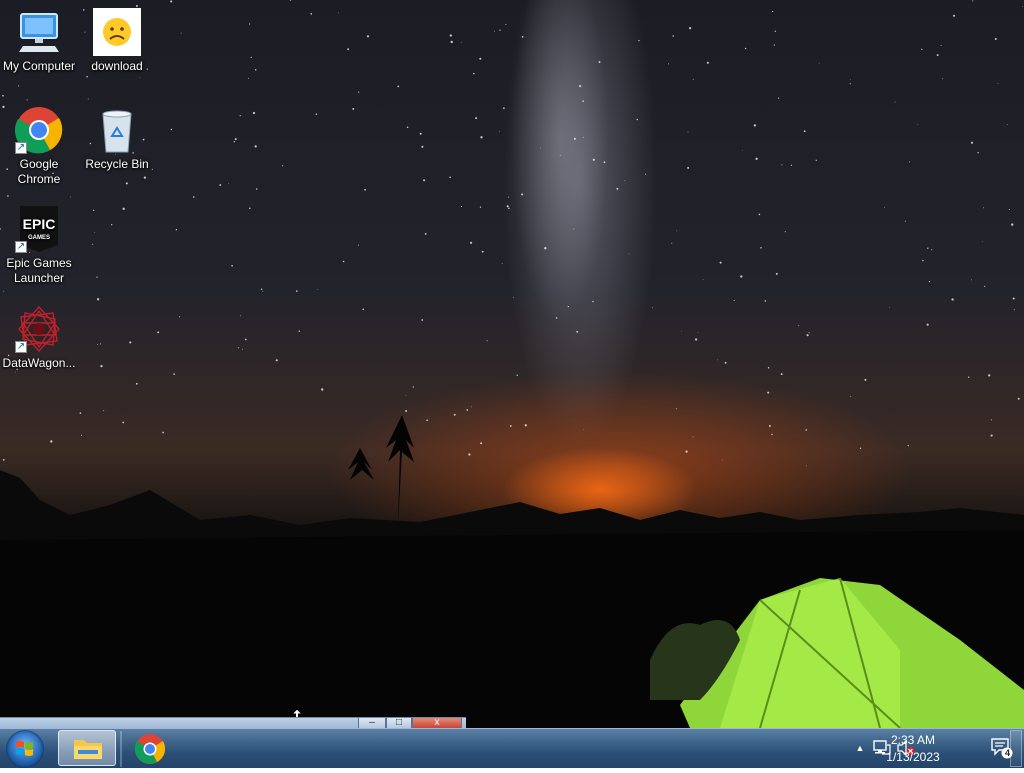  What do you see at coordinates (860, 748) in the screenshot?
I see `show-hidden-icons-button: ▲` at bounding box center [860, 748].